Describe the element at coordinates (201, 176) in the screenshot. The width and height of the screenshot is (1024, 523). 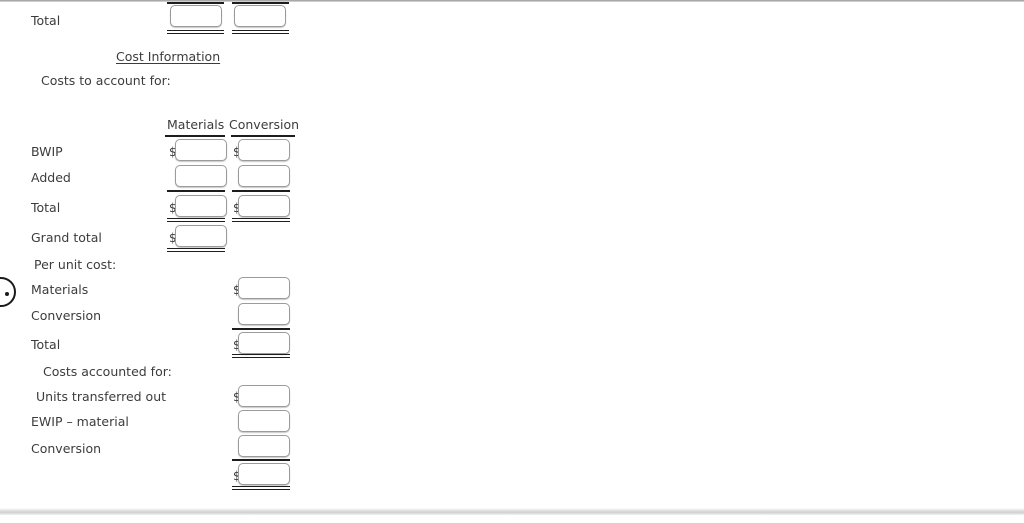
I see `added-materials-input` at that location.